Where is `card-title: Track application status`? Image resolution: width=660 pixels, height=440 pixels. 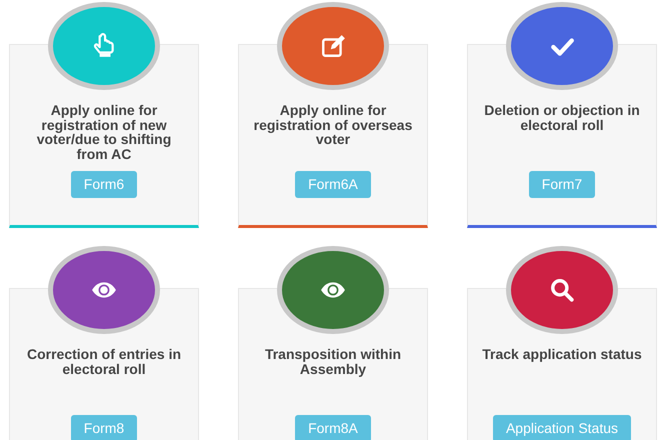
card-title: Track application status is located at coordinates (562, 355).